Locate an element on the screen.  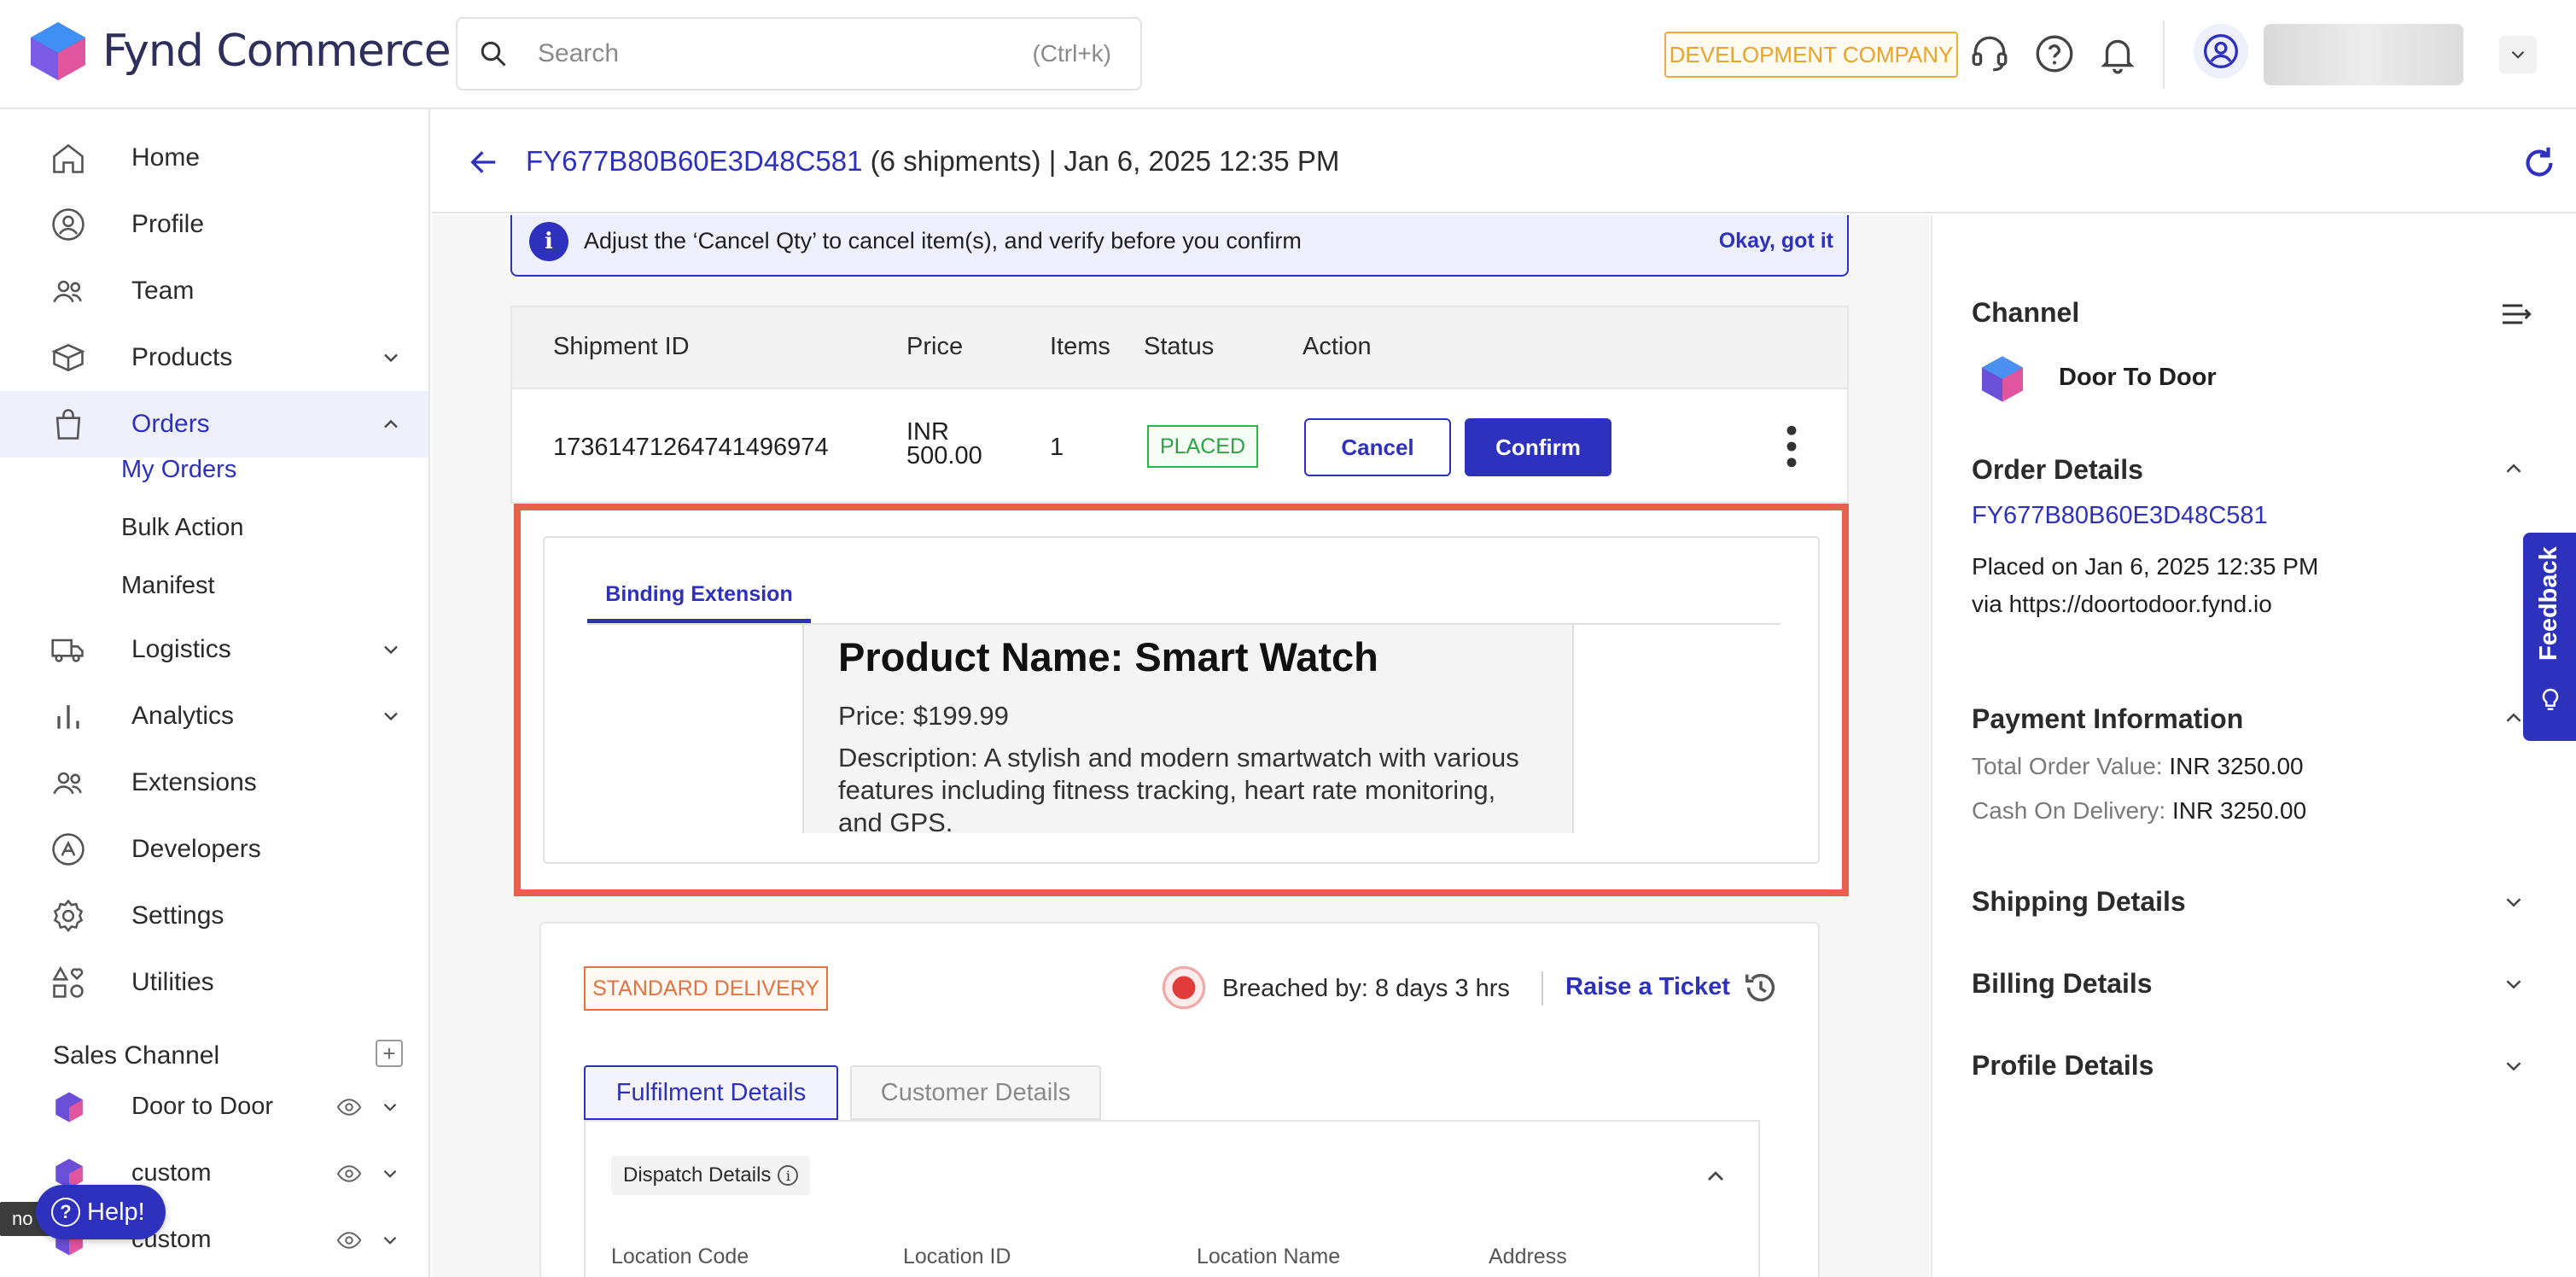
billing-details-heading: Billing Details is located at coordinates (2062, 984).